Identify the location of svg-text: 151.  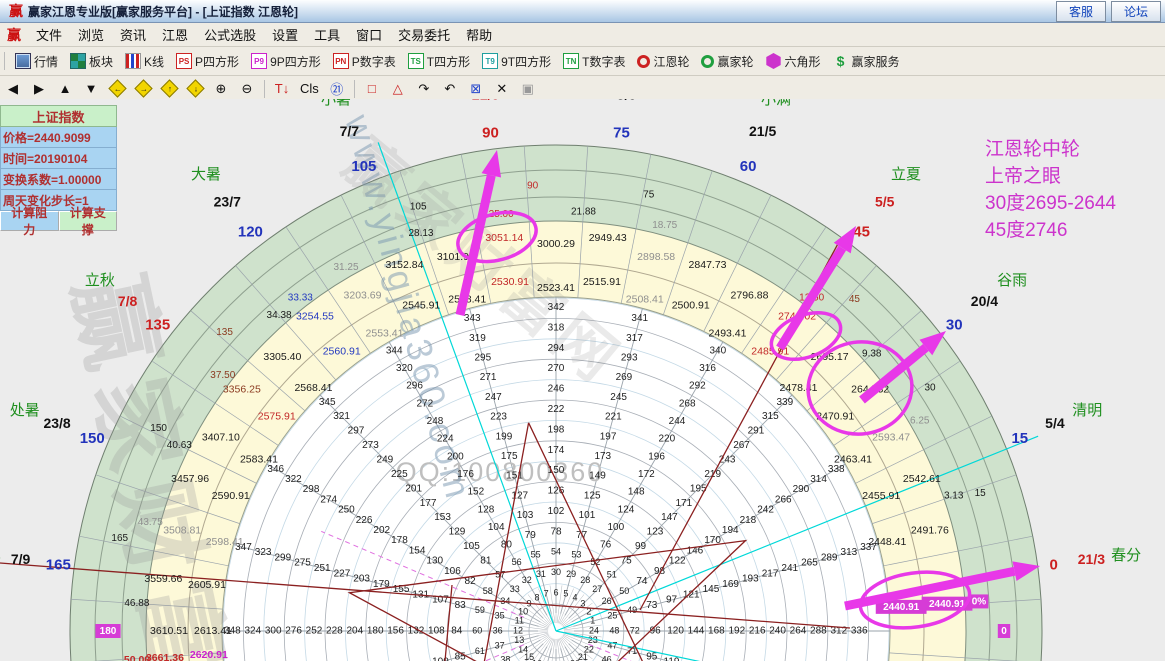
(514, 476).